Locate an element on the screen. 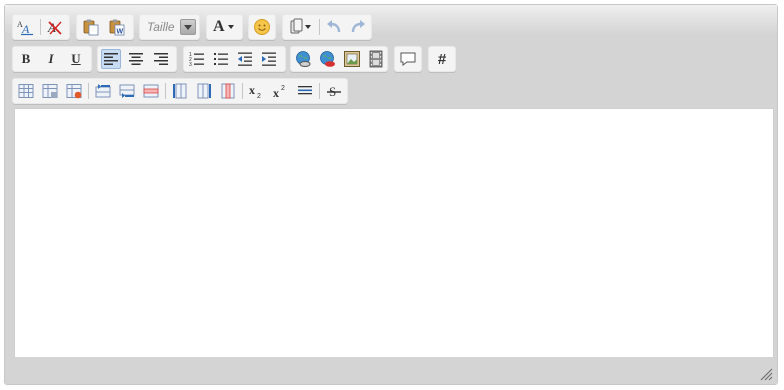  underline-button: U is located at coordinates (76, 59).